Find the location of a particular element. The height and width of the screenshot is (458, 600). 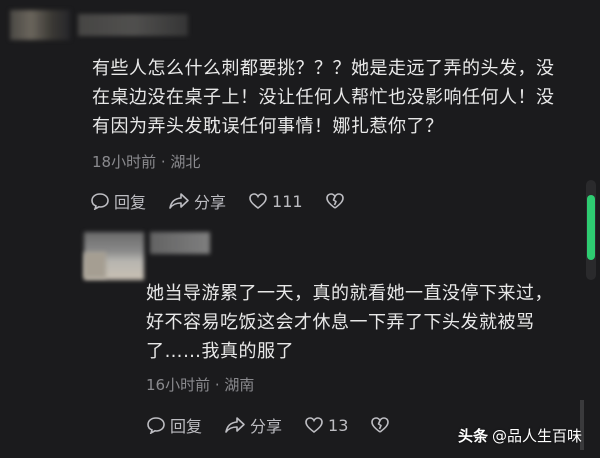

like-button: 111 is located at coordinates (275, 201).